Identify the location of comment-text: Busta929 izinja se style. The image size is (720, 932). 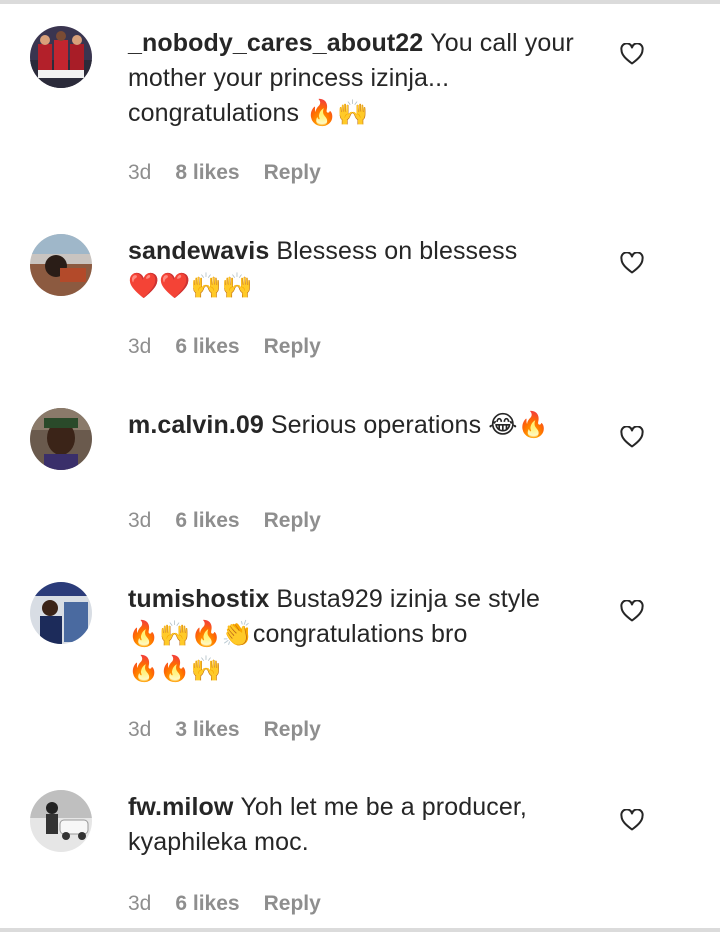
(408, 599).